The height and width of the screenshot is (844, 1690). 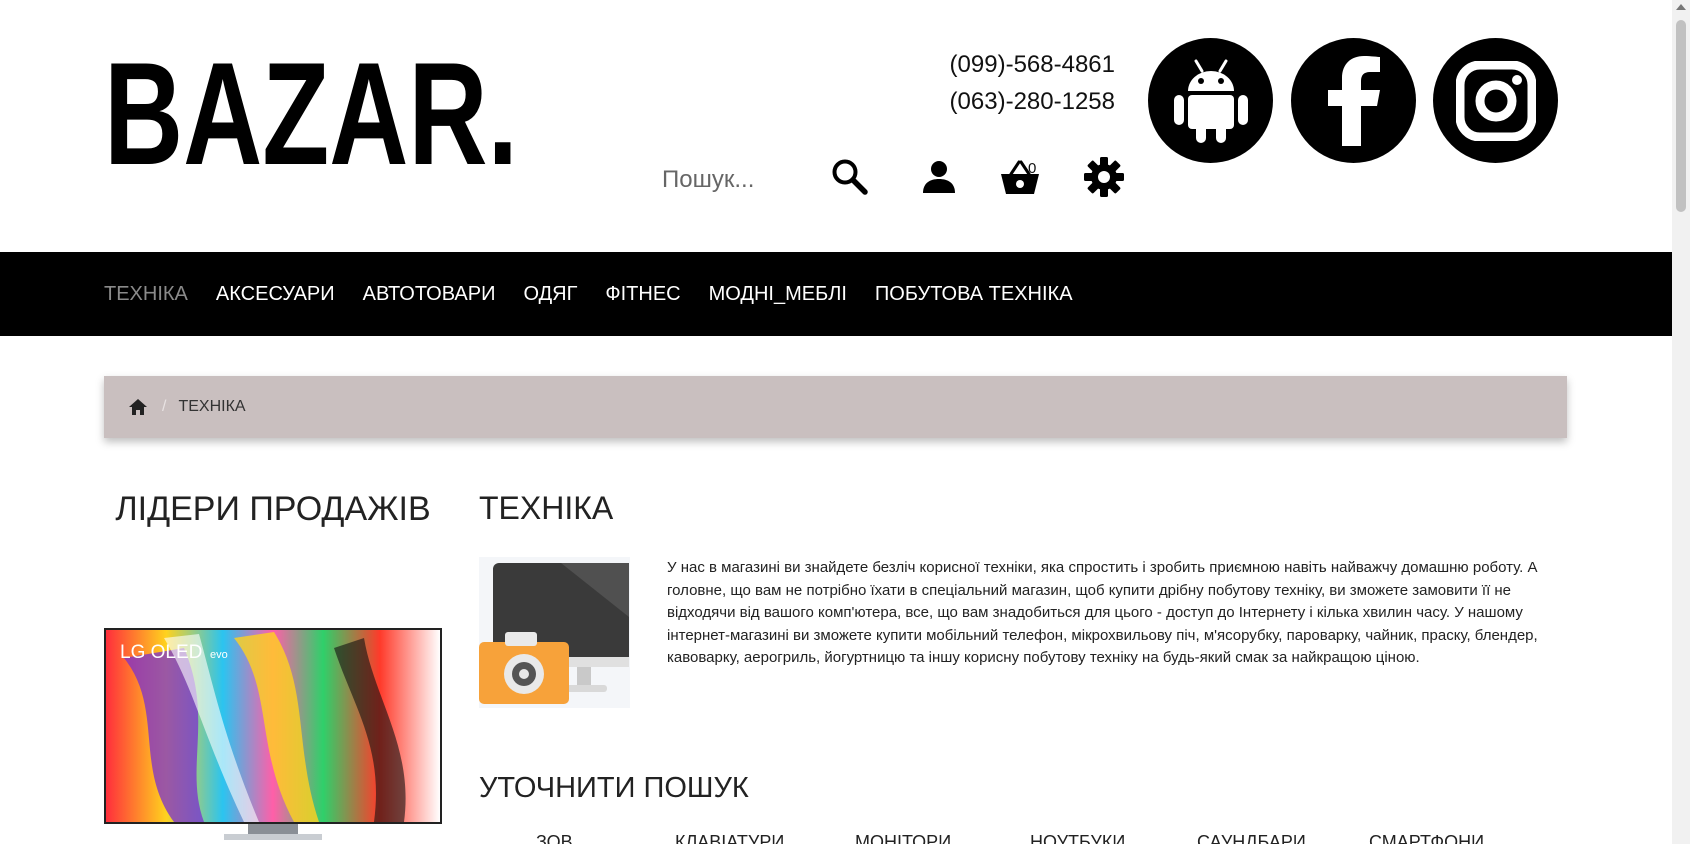 What do you see at coordinates (275, 294) in the screenshot?
I see `nav-item-2: АКСЕСУАРИ` at bounding box center [275, 294].